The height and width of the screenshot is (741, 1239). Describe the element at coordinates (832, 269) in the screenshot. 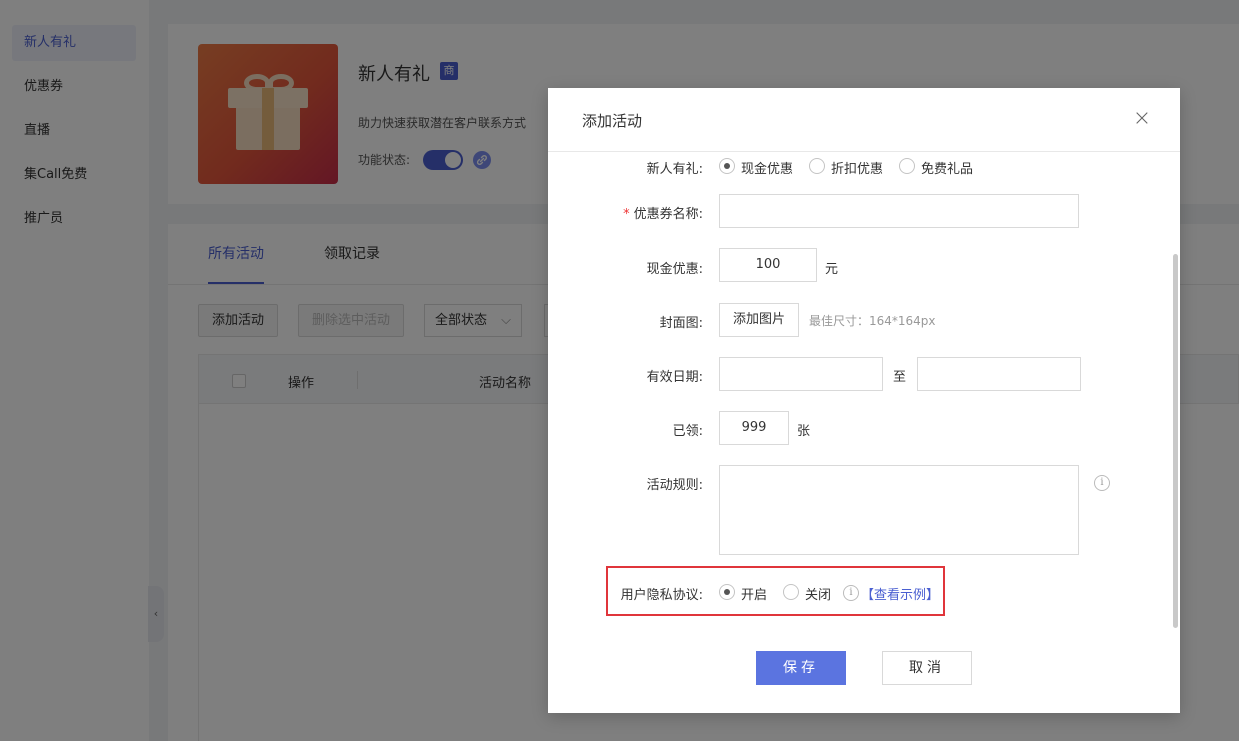

I see `cash-unit: 元` at that location.